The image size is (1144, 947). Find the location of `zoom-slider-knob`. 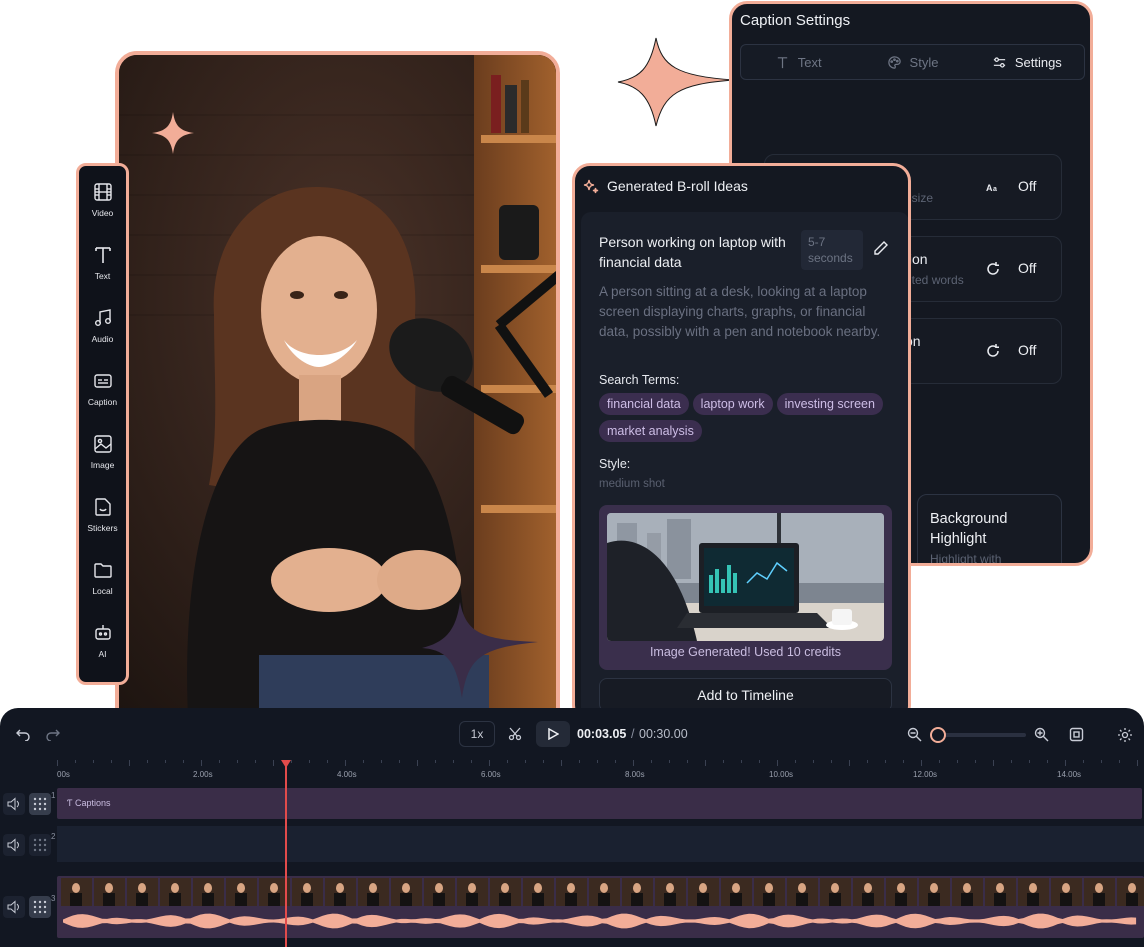

zoom-slider-knob is located at coordinates (937, 735).